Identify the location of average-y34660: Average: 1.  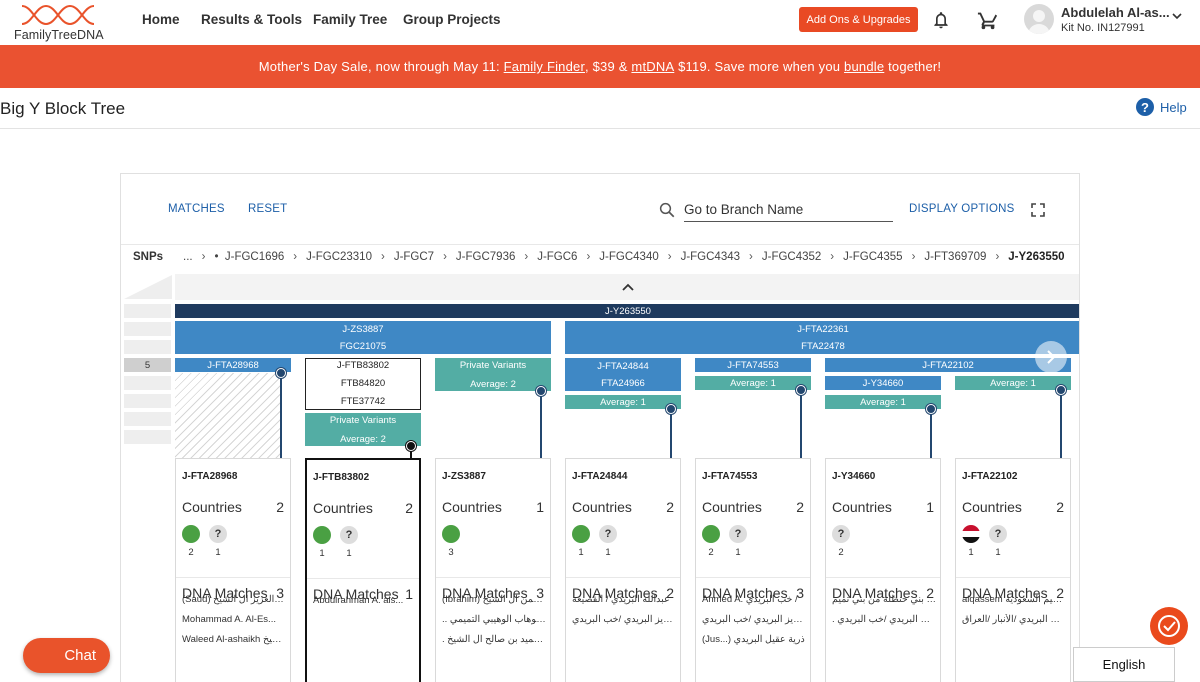
(883, 402).